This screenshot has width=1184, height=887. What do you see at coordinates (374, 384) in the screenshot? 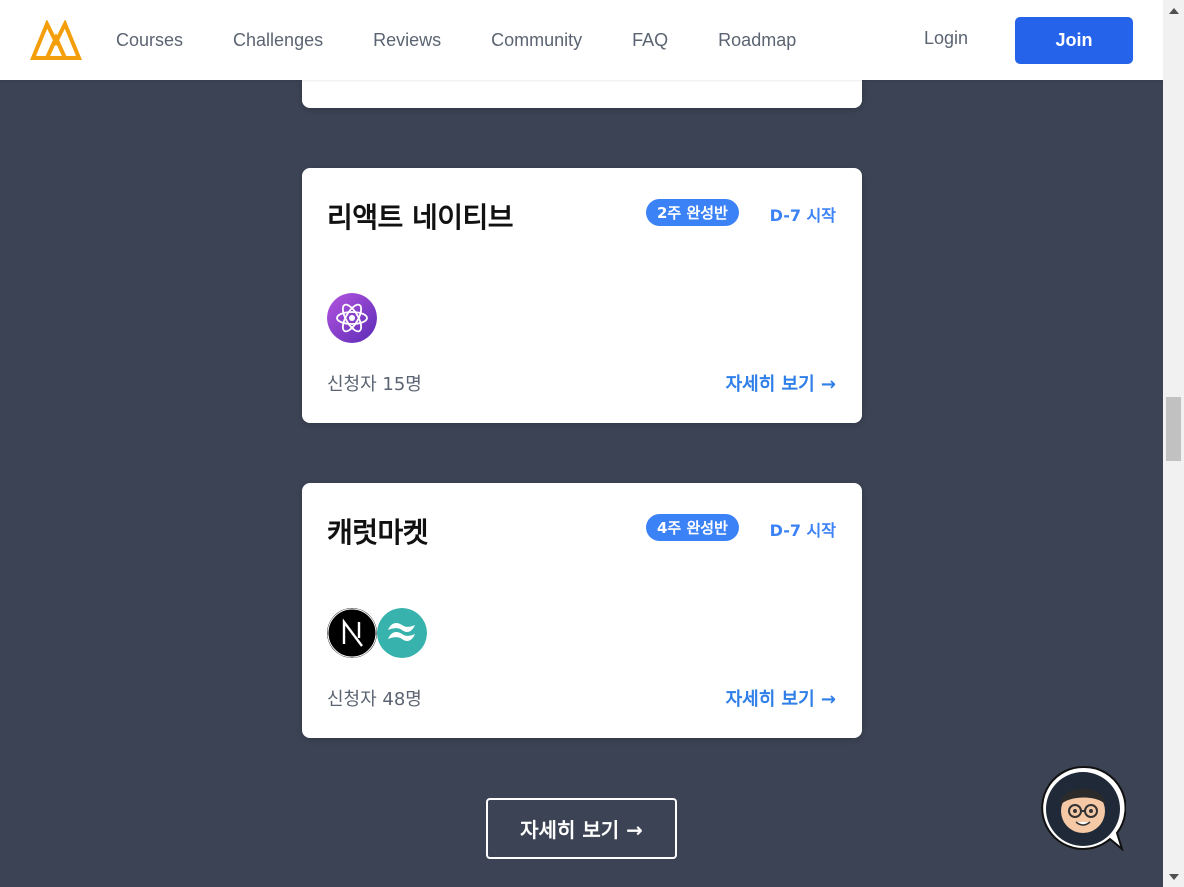
I see `applicant-count: 신청자 15명` at bounding box center [374, 384].